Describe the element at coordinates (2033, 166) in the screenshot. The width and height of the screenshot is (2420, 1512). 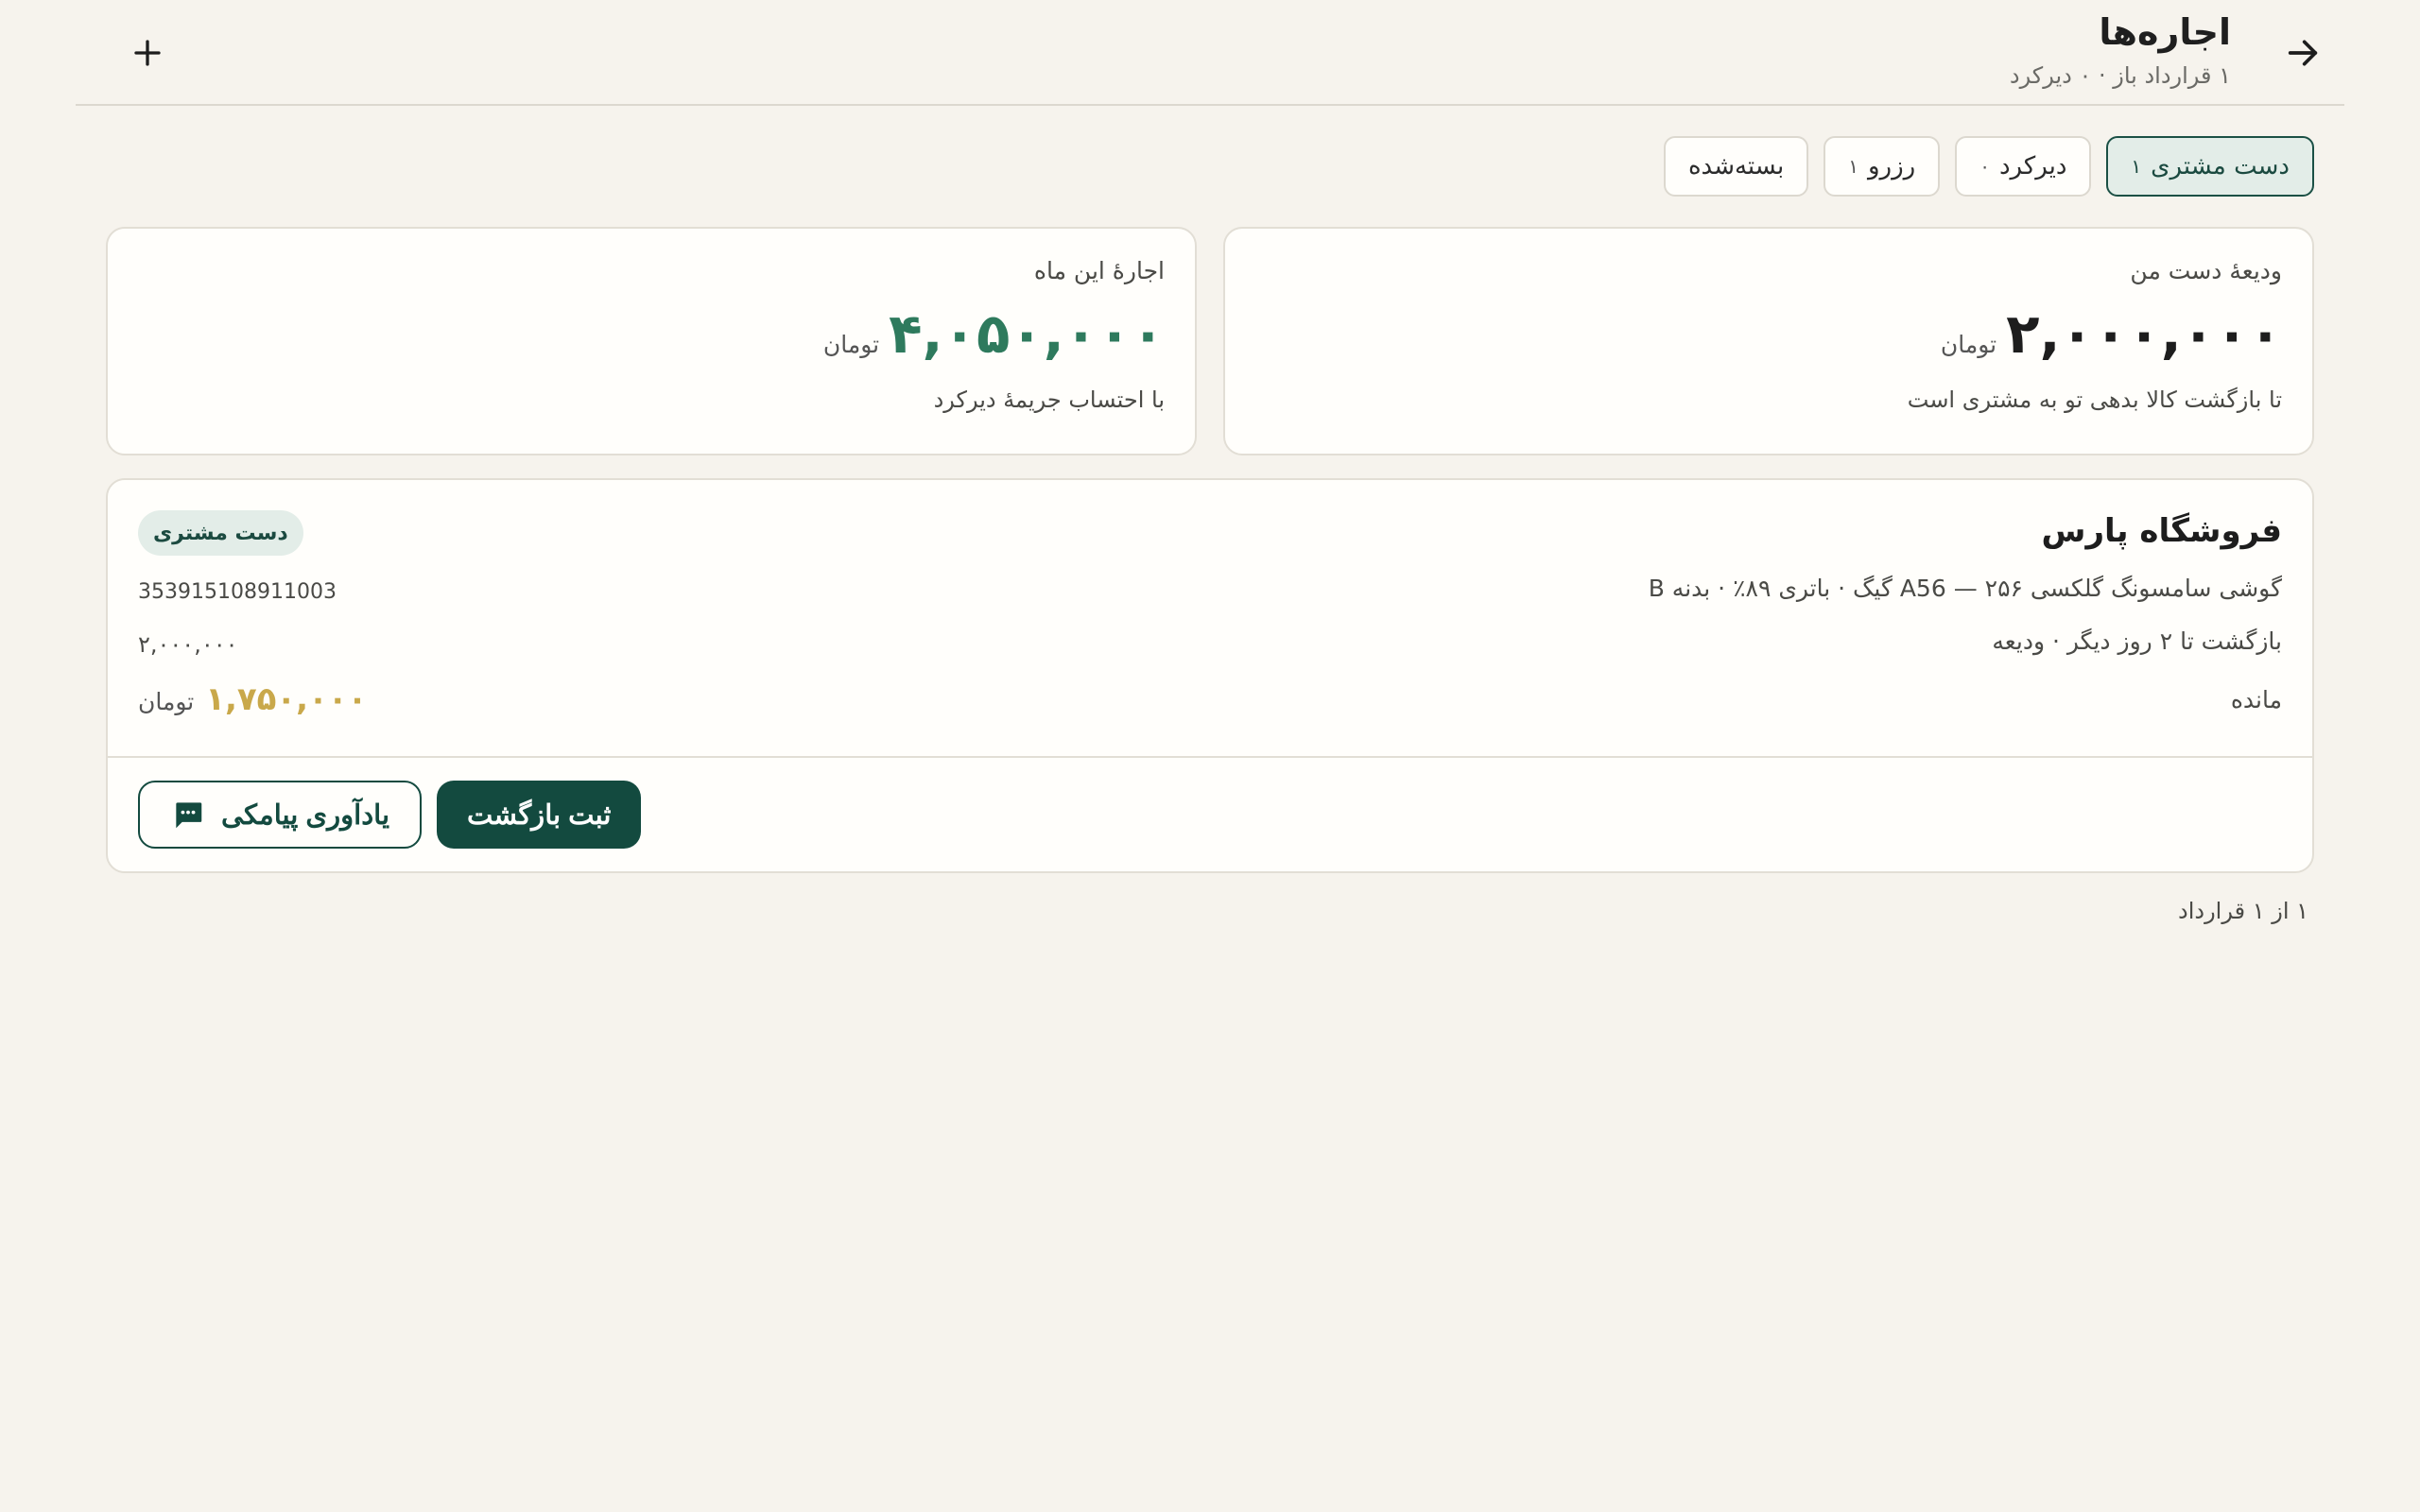
I see `chip-label: دیرکرد` at that location.